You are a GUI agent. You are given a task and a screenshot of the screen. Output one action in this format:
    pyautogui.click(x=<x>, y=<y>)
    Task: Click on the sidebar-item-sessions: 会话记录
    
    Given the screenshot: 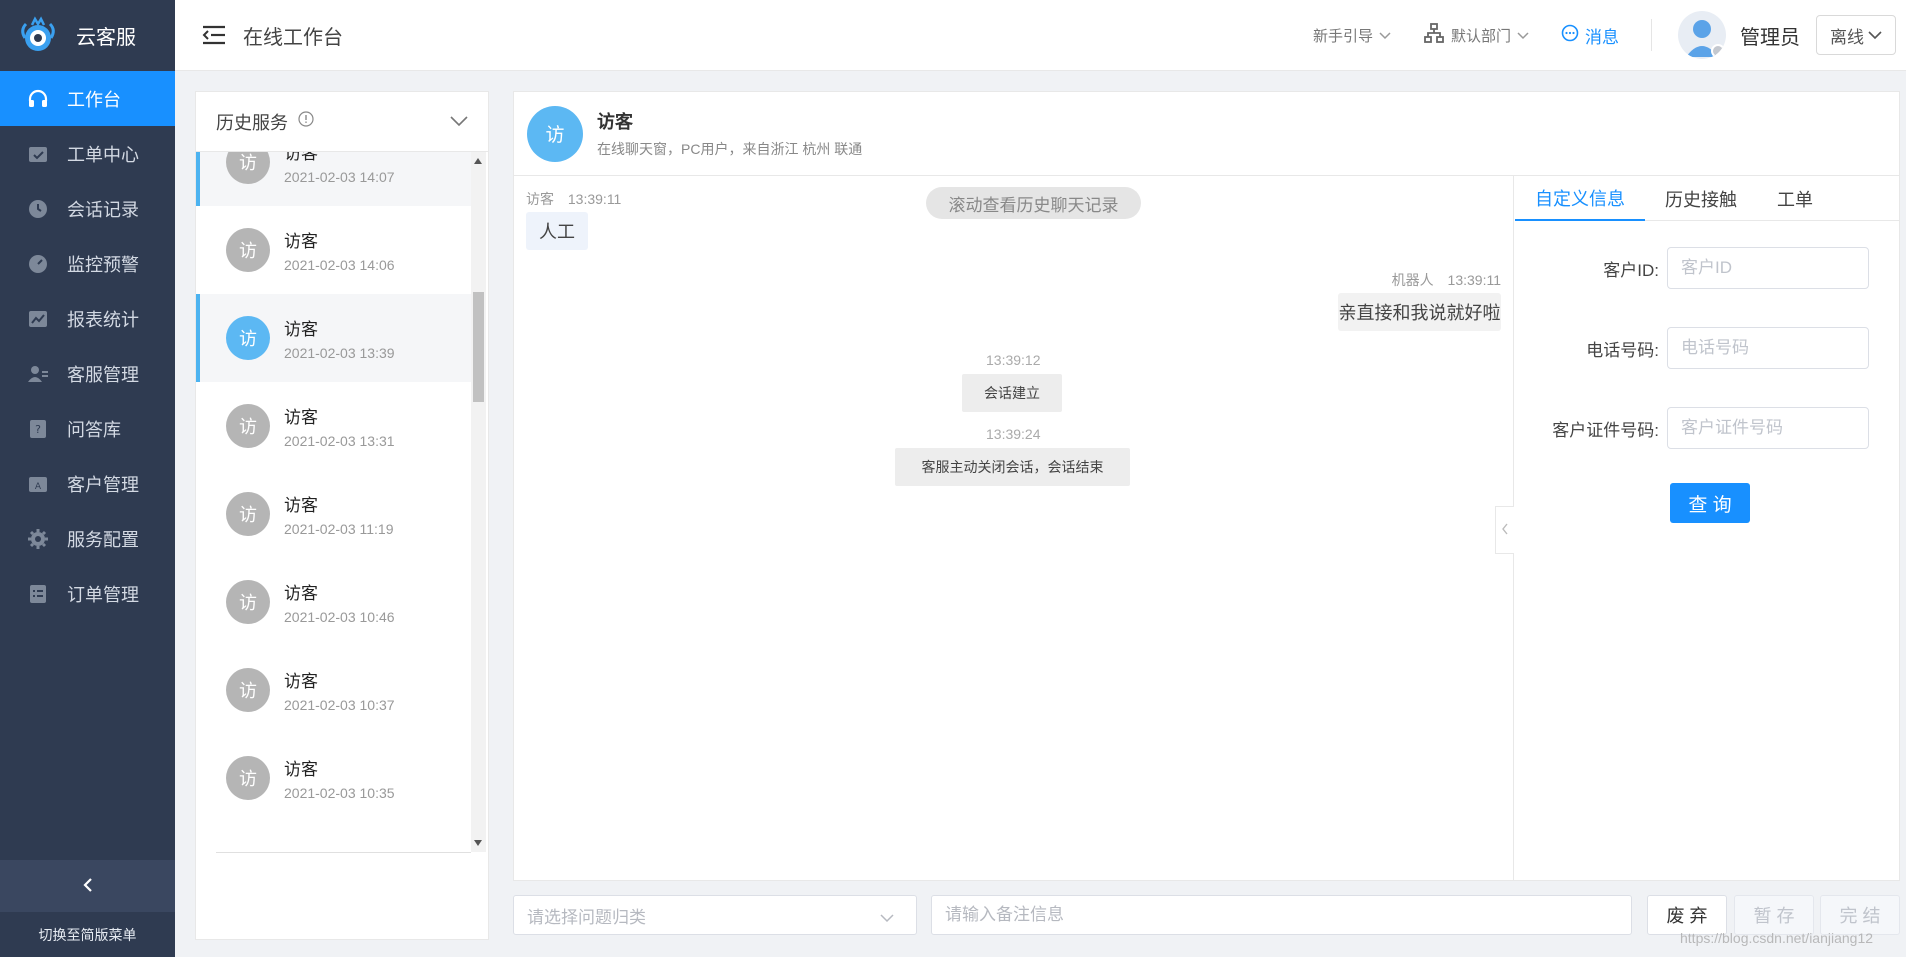 What is the action you would take?
    pyautogui.click(x=87, y=208)
    